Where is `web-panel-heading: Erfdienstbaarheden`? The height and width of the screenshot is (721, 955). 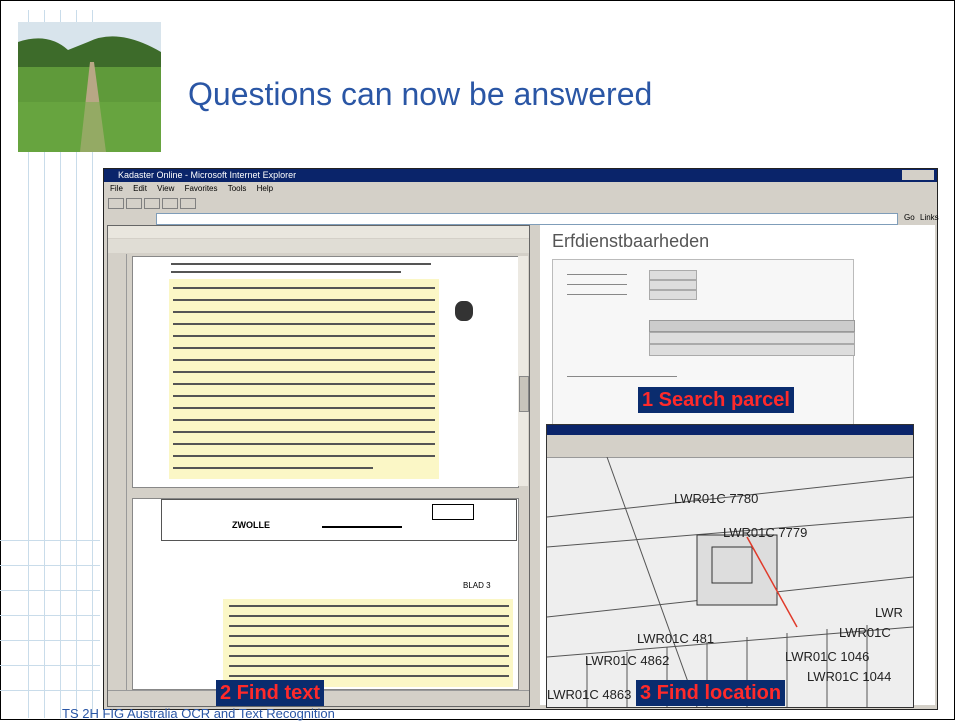 web-panel-heading: Erfdienstbaarheden is located at coordinates (631, 241).